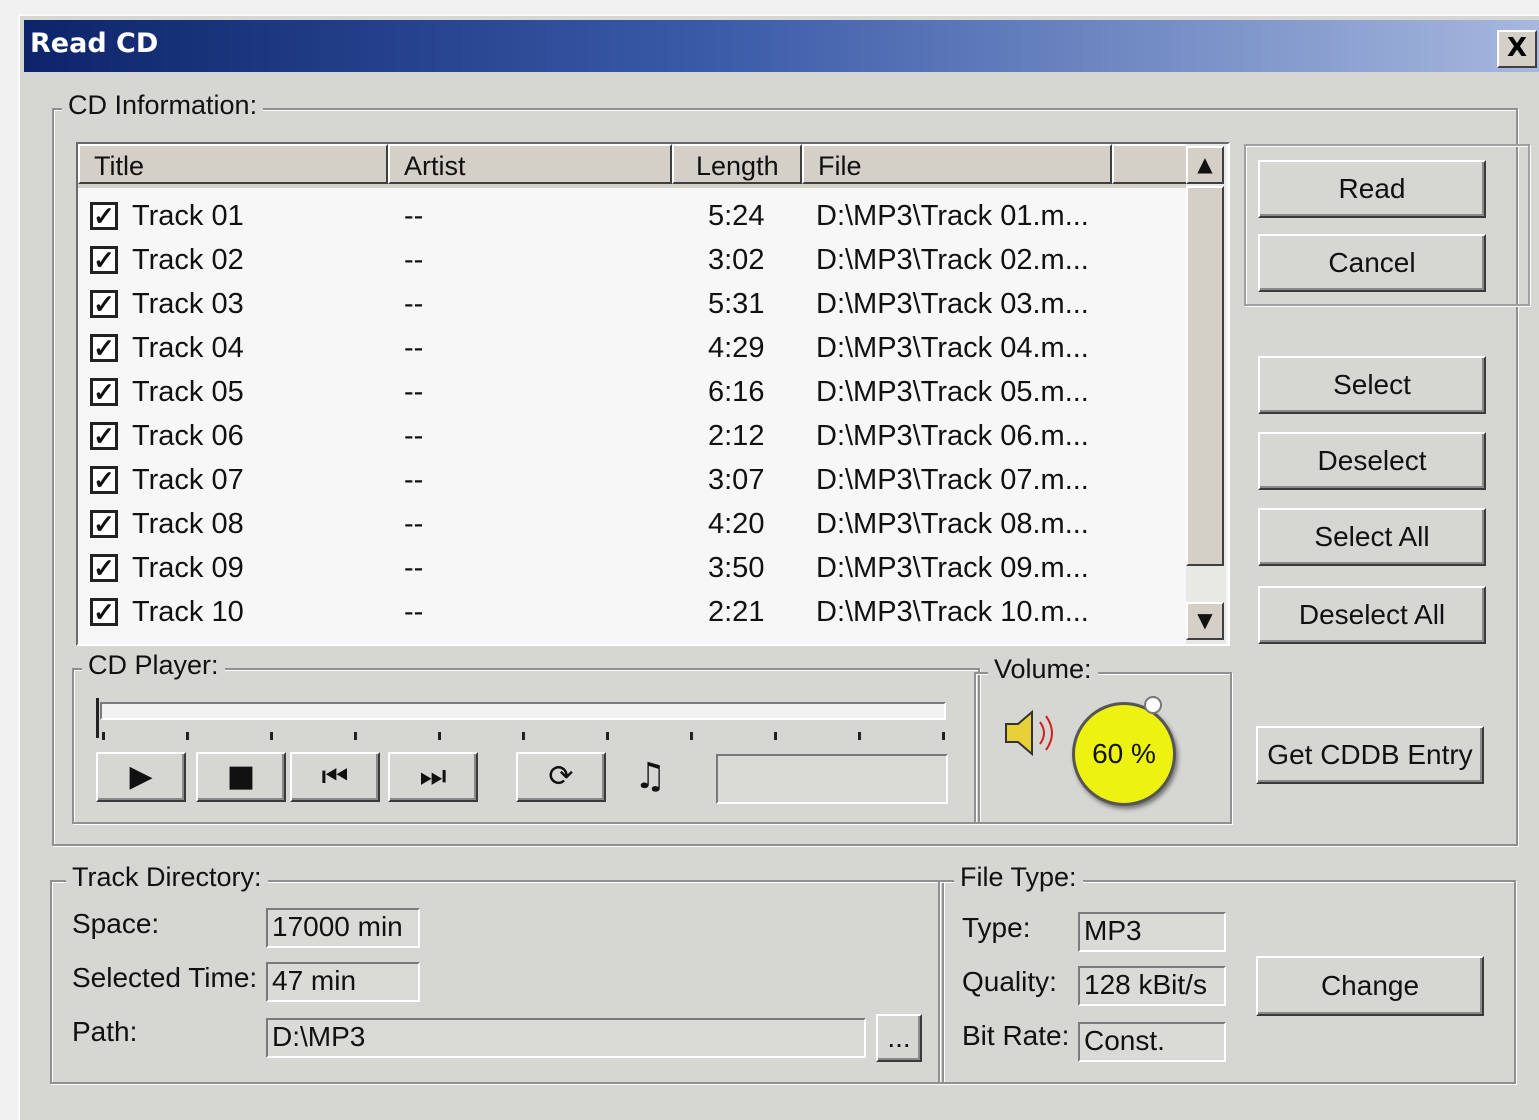 The image size is (1539, 1120). What do you see at coordinates (335, 777) in the screenshot?
I see `previous-track-button: ⏮` at bounding box center [335, 777].